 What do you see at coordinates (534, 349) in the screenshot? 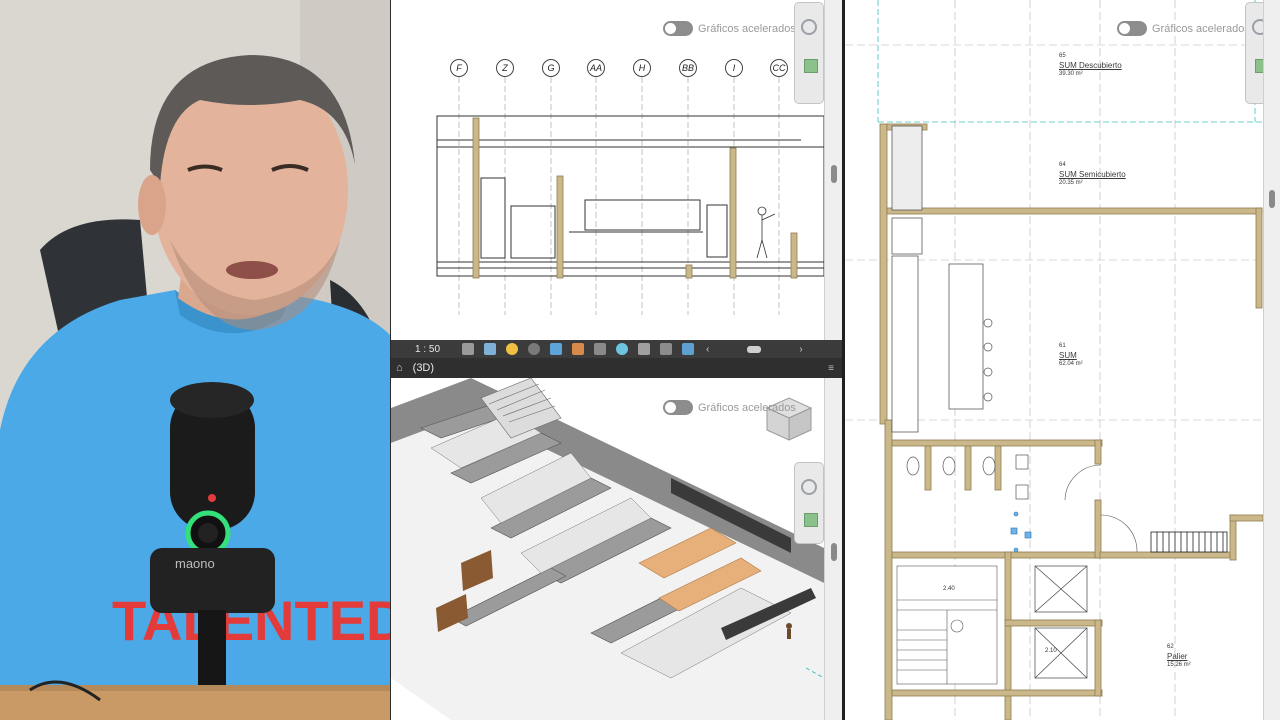
I see `shadows-icon` at bounding box center [534, 349].